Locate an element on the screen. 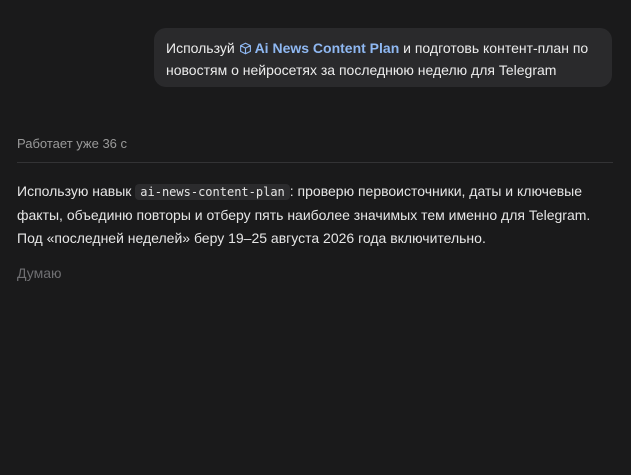  inline-code-skill: ai-news-content-plan is located at coordinates (212, 192).